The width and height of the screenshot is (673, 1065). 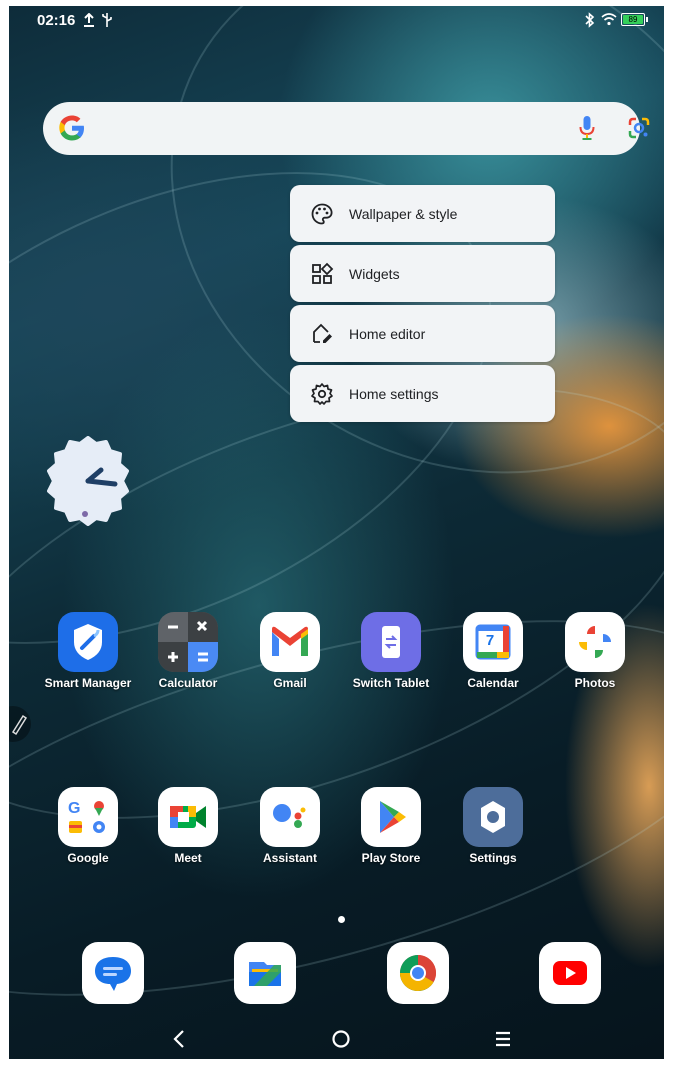 I want to click on dock-youtube, so click(x=570, y=973).